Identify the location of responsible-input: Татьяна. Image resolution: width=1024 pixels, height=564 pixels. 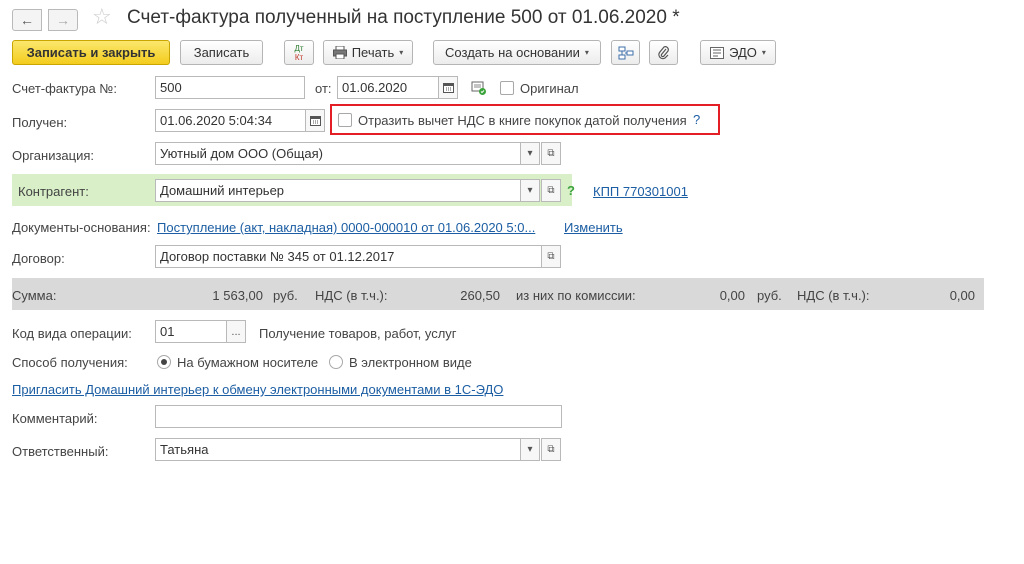
(338, 449).